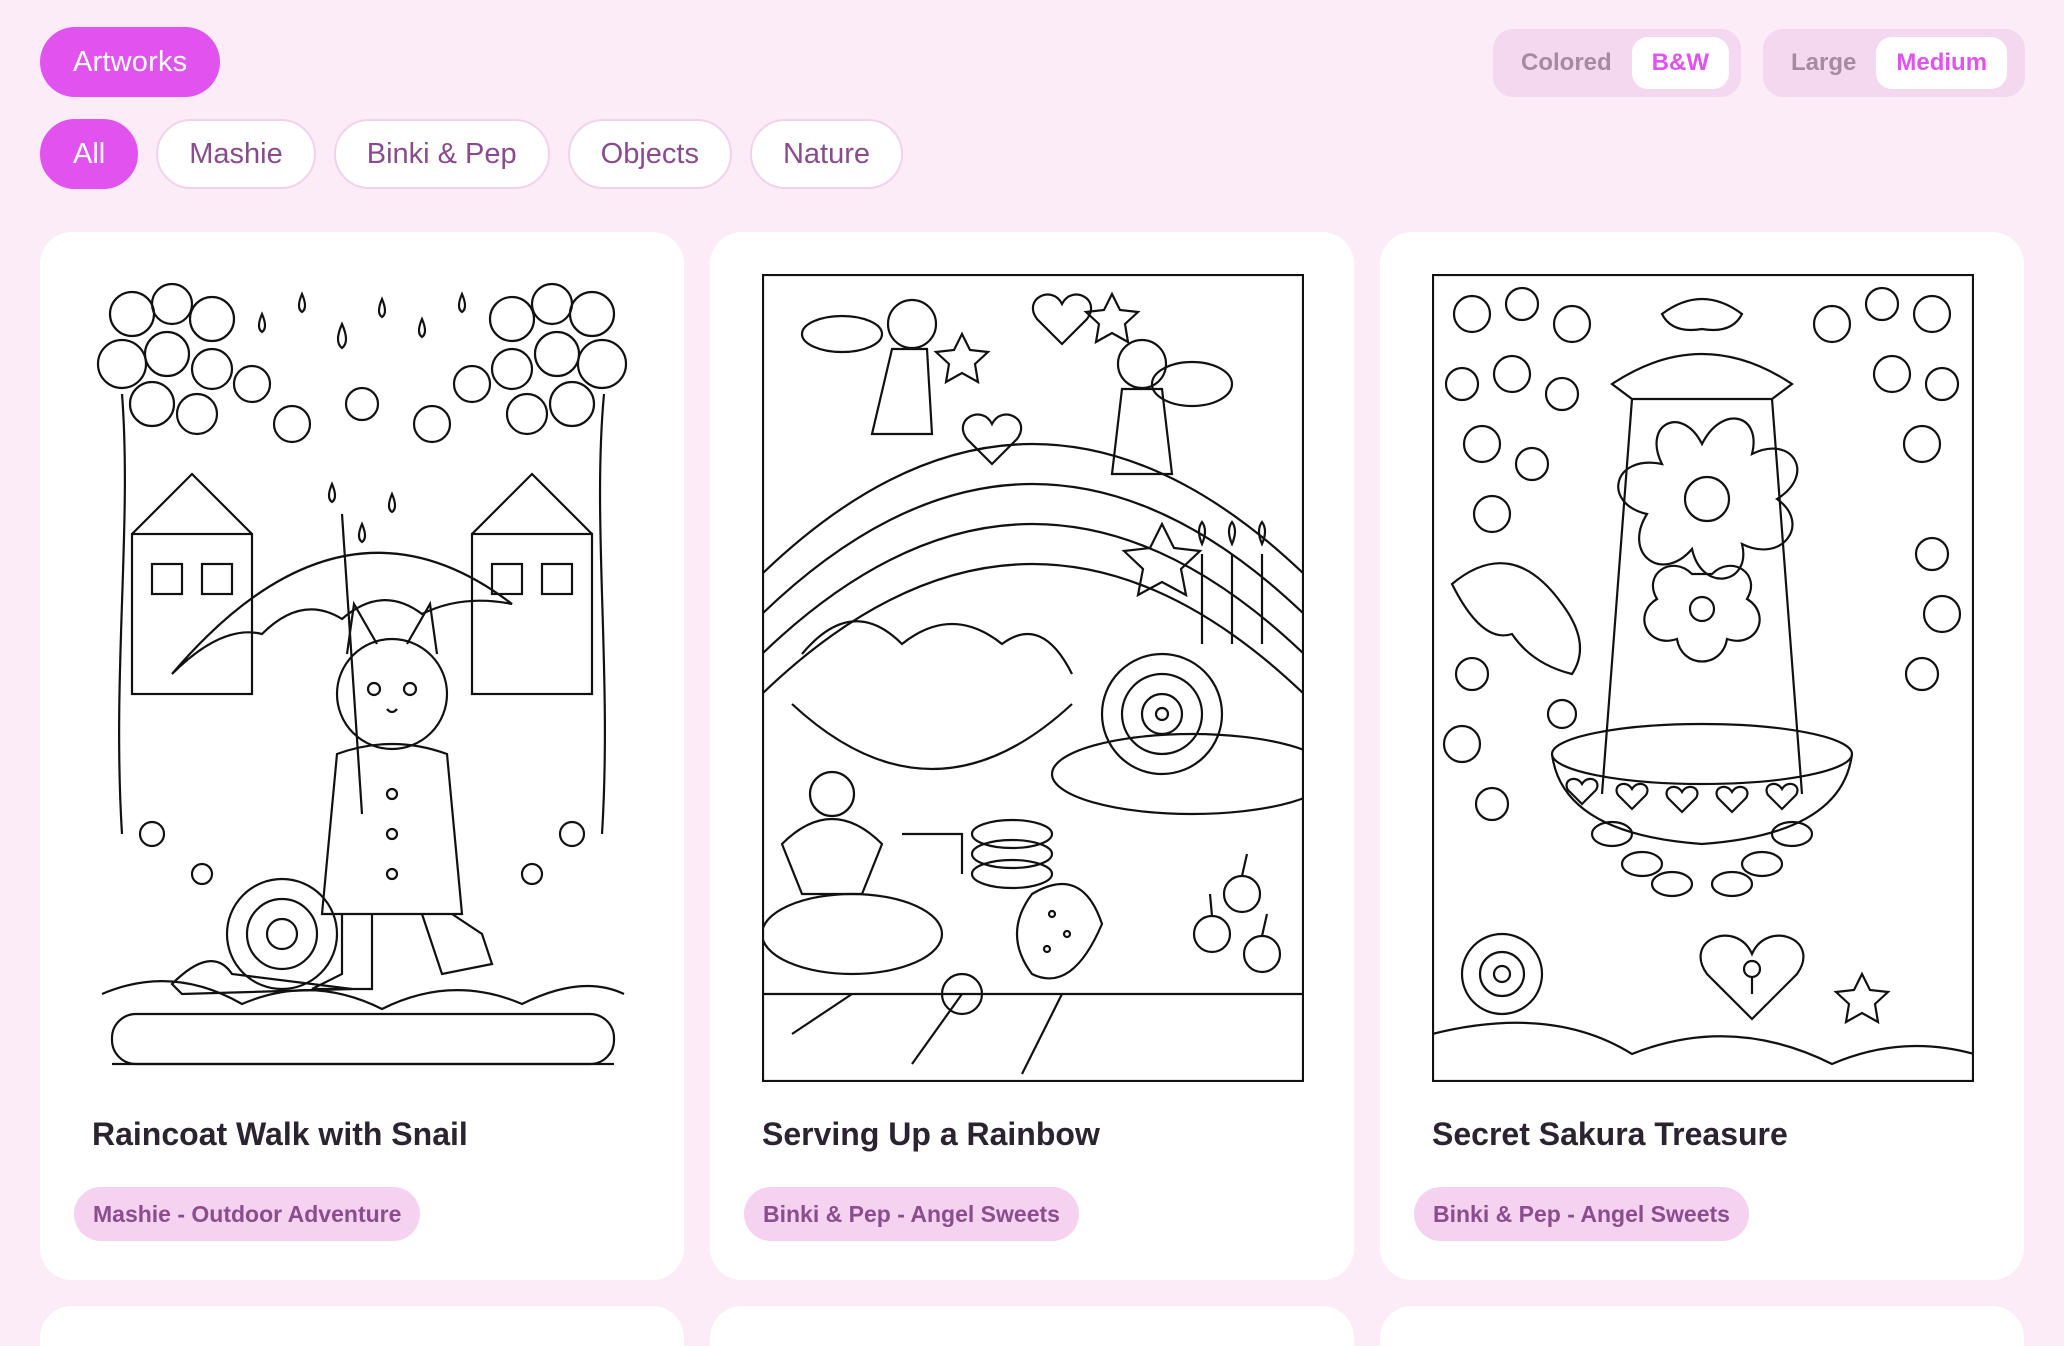  What do you see at coordinates (236, 154) in the screenshot?
I see `filter-chip-mashie: Mashie` at bounding box center [236, 154].